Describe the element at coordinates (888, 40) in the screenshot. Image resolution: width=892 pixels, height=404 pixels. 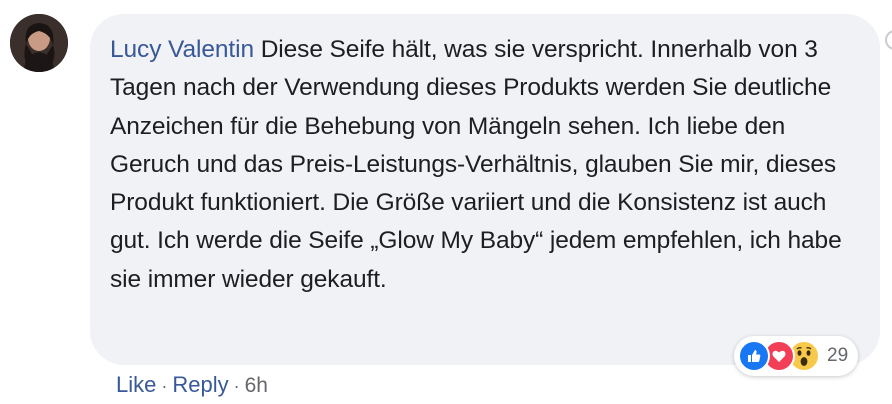
I see `options-icon` at that location.